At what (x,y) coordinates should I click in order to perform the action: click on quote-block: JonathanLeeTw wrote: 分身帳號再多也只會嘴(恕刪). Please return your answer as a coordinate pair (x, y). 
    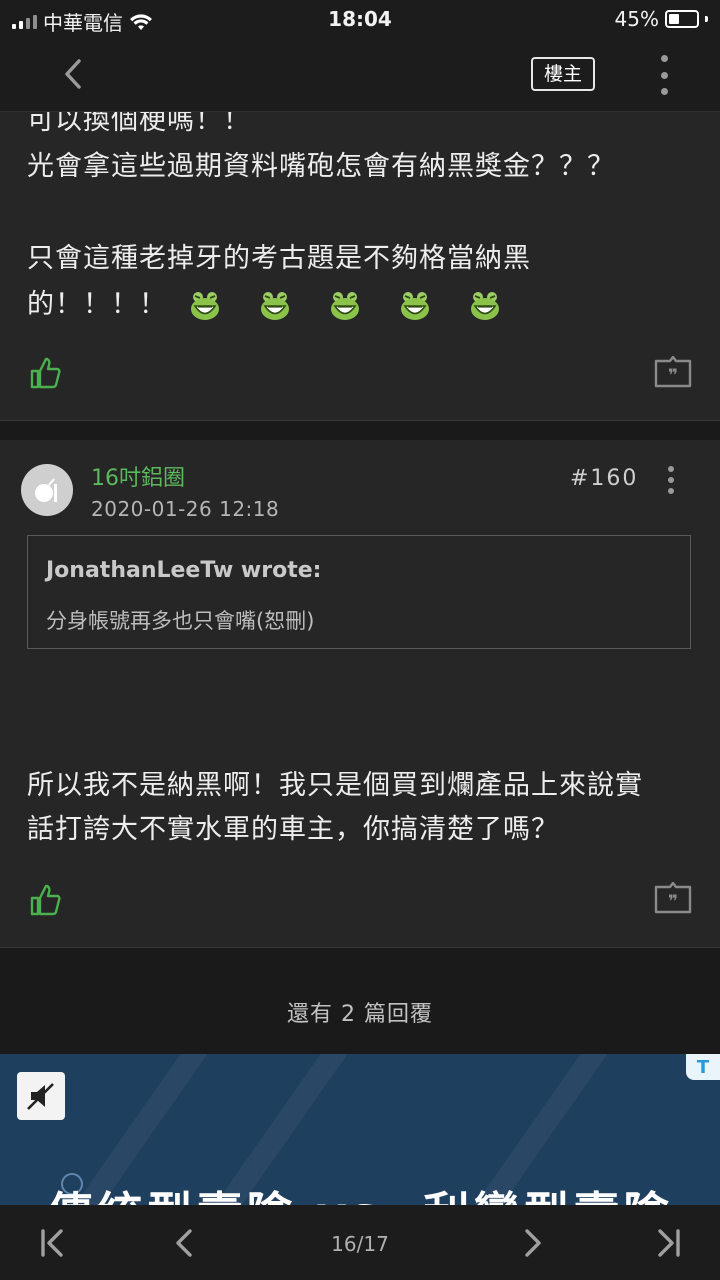
    Looking at the image, I should click on (359, 592).